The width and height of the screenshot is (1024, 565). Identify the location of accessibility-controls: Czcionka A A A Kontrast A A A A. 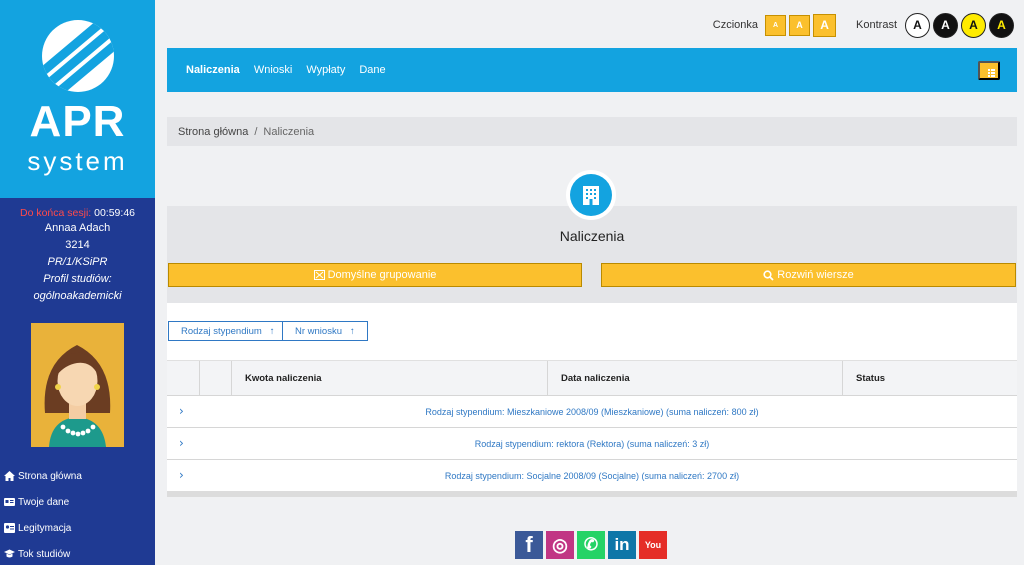
(863, 25).